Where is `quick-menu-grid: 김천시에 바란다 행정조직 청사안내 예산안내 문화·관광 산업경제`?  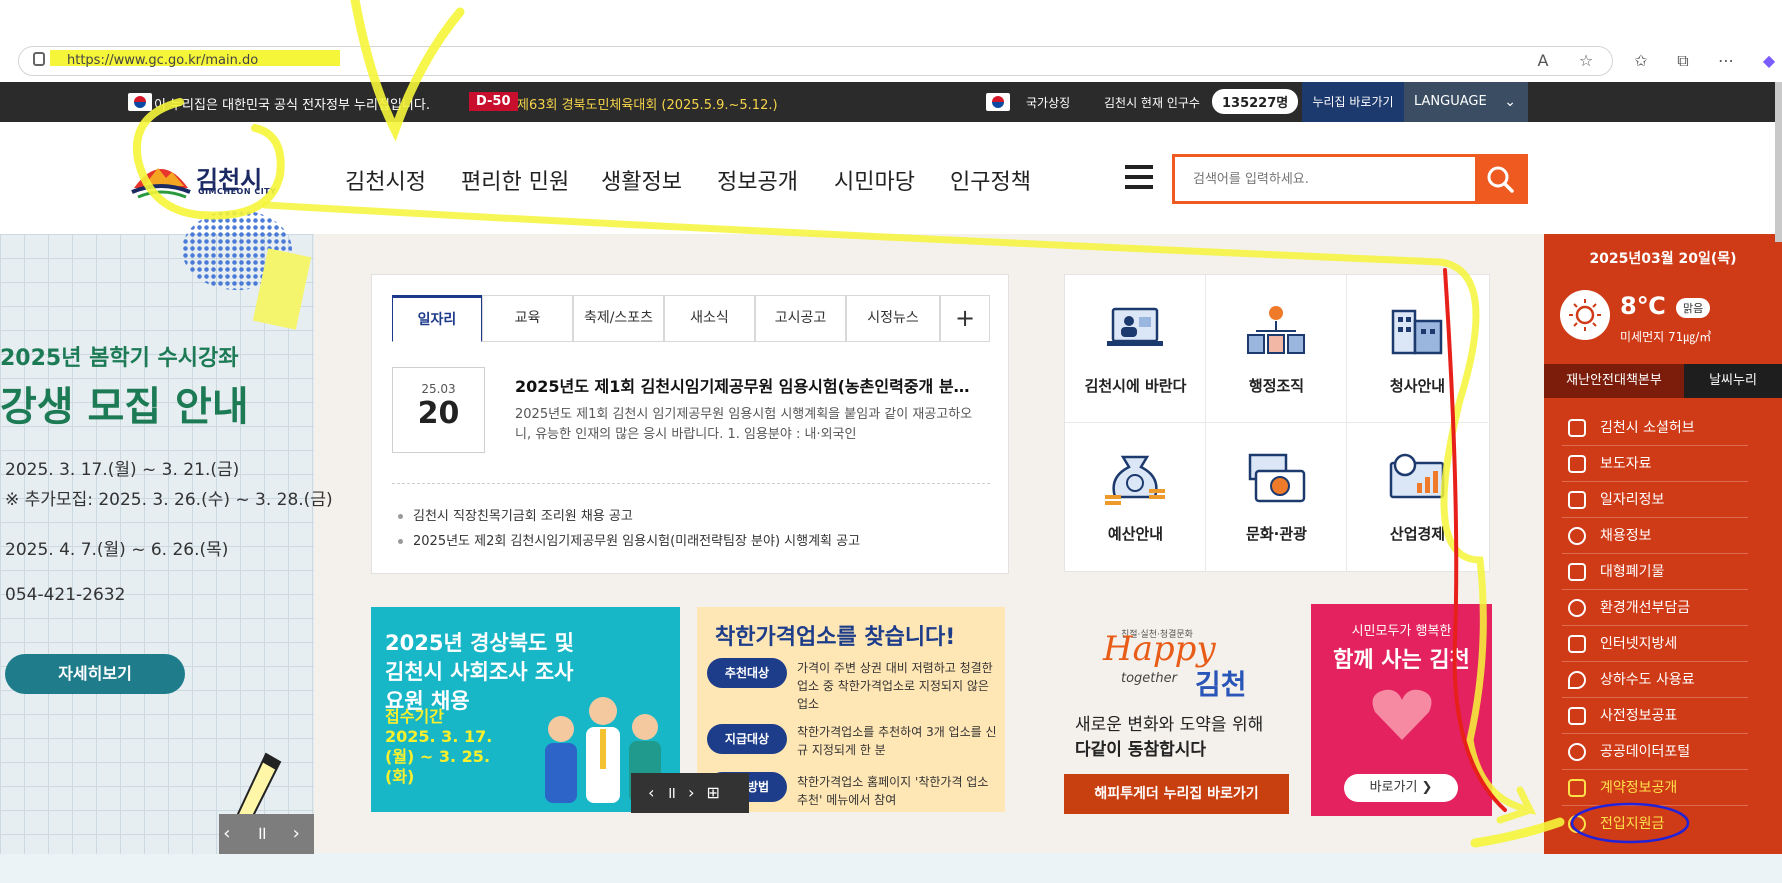
quick-menu-grid: 김천시에 바란다 행정조직 청사안내 예산안내 문화·관광 산업경제 is located at coordinates (1277, 423).